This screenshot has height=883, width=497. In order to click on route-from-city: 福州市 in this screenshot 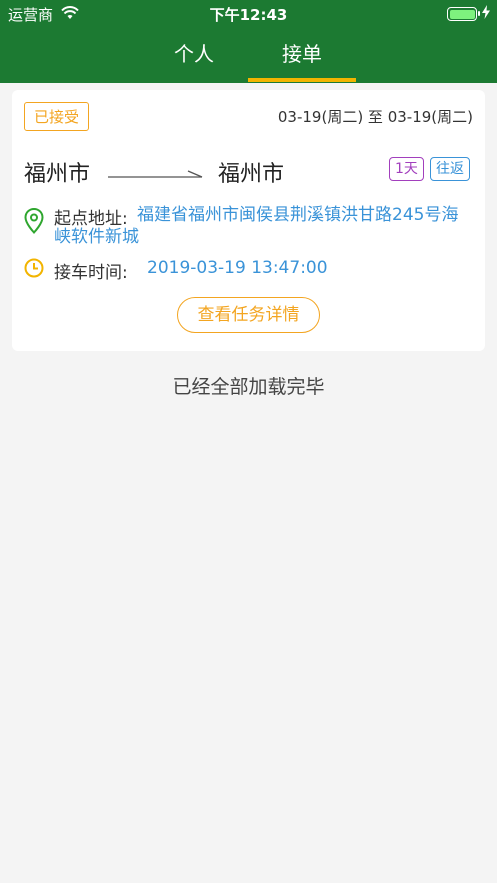, I will do `click(57, 174)`.